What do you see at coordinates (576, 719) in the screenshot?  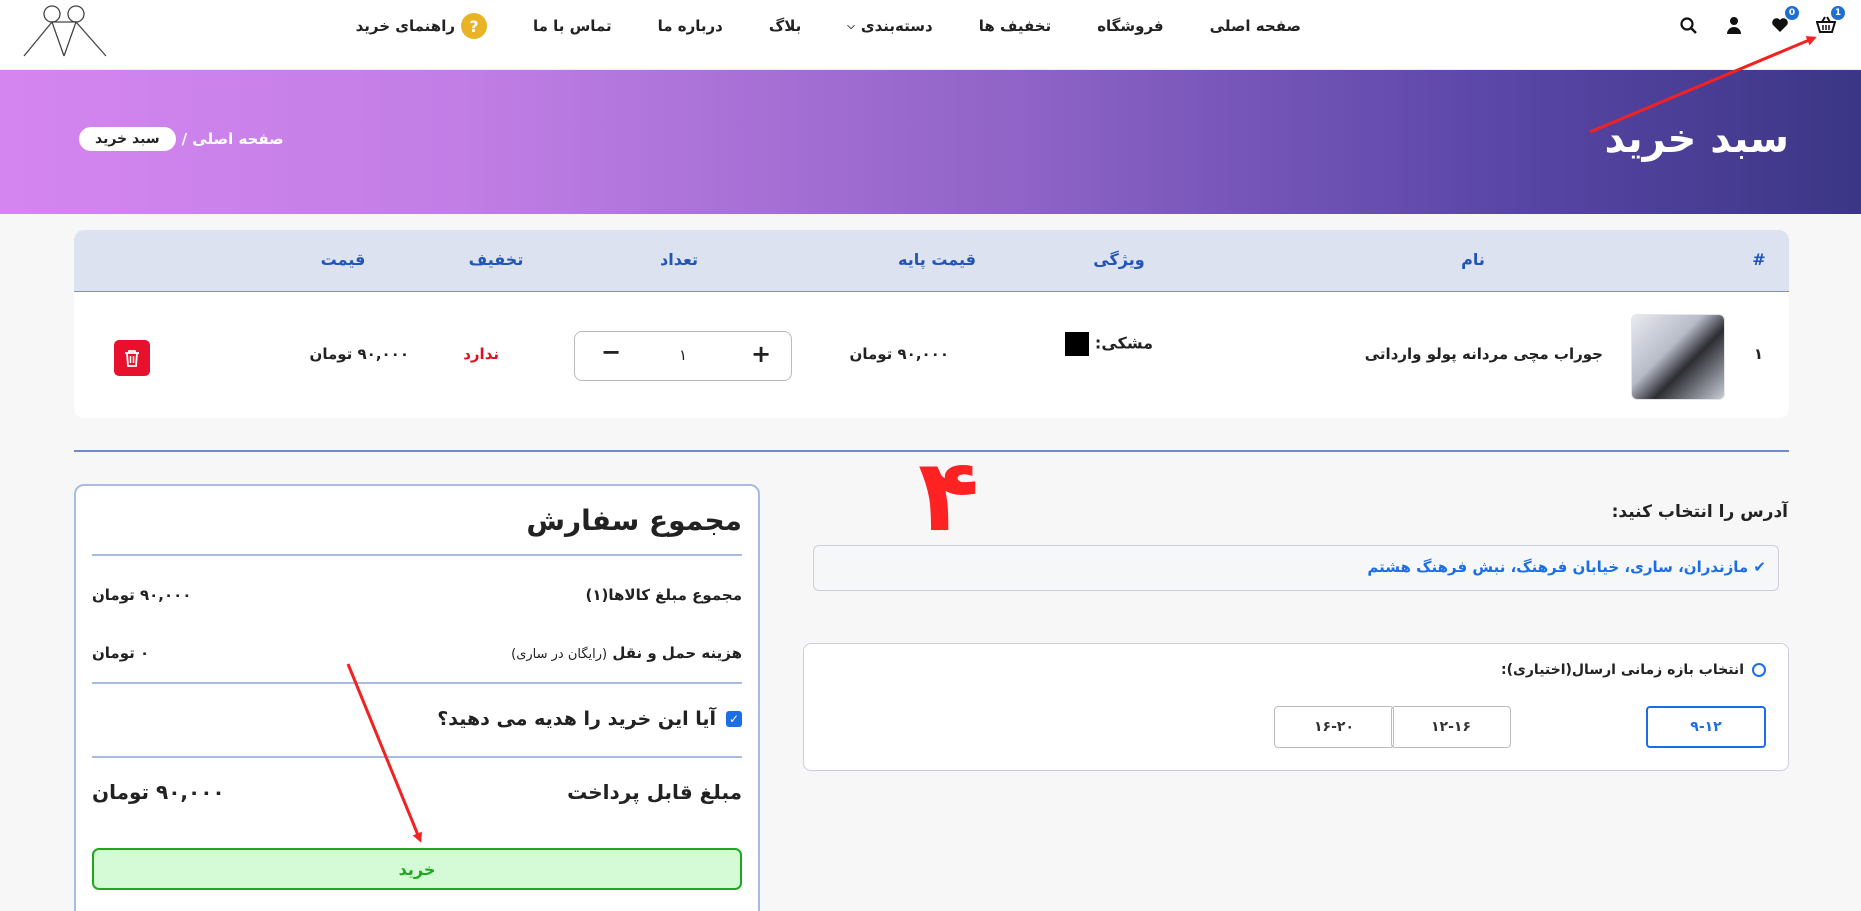 I see `gift-label: آیا این خرید را هدیه می دهید؟` at bounding box center [576, 719].